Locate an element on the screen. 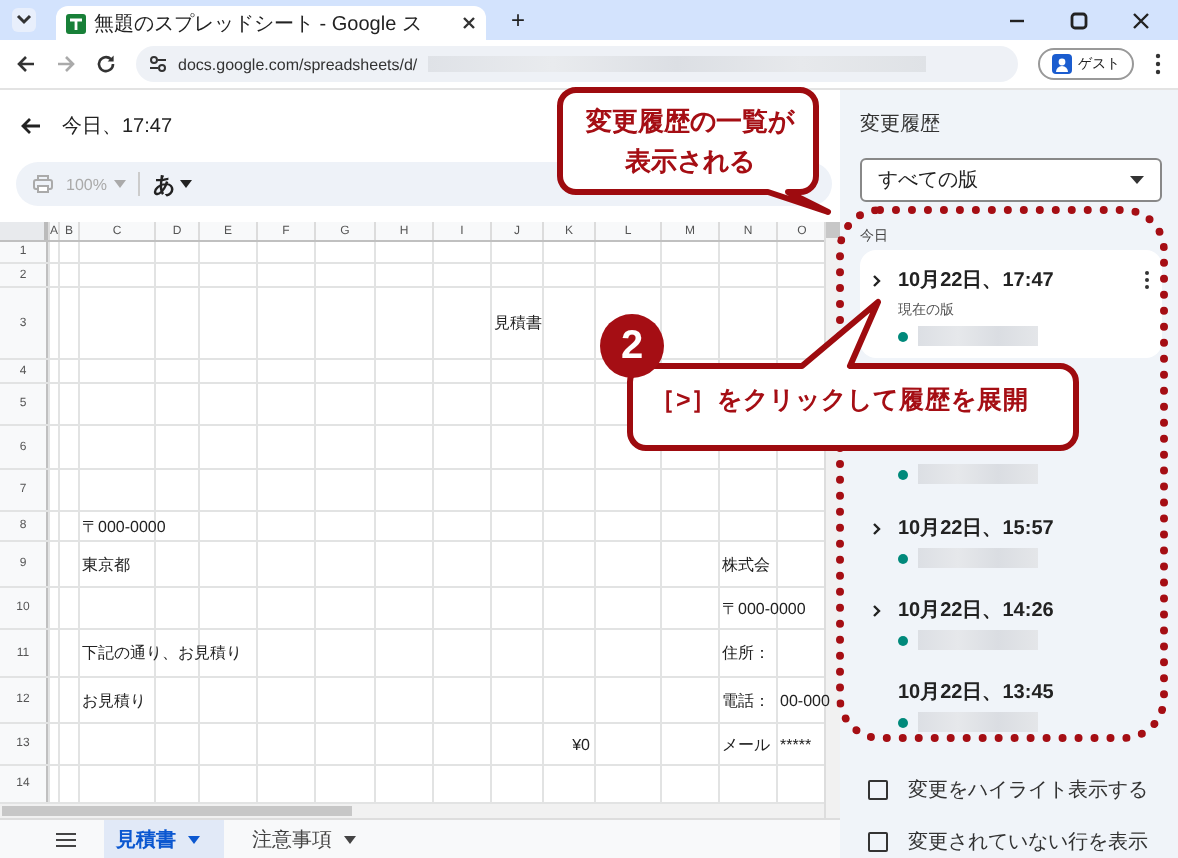  table-cell-text: 東京都 is located at coordinates (105, 564).